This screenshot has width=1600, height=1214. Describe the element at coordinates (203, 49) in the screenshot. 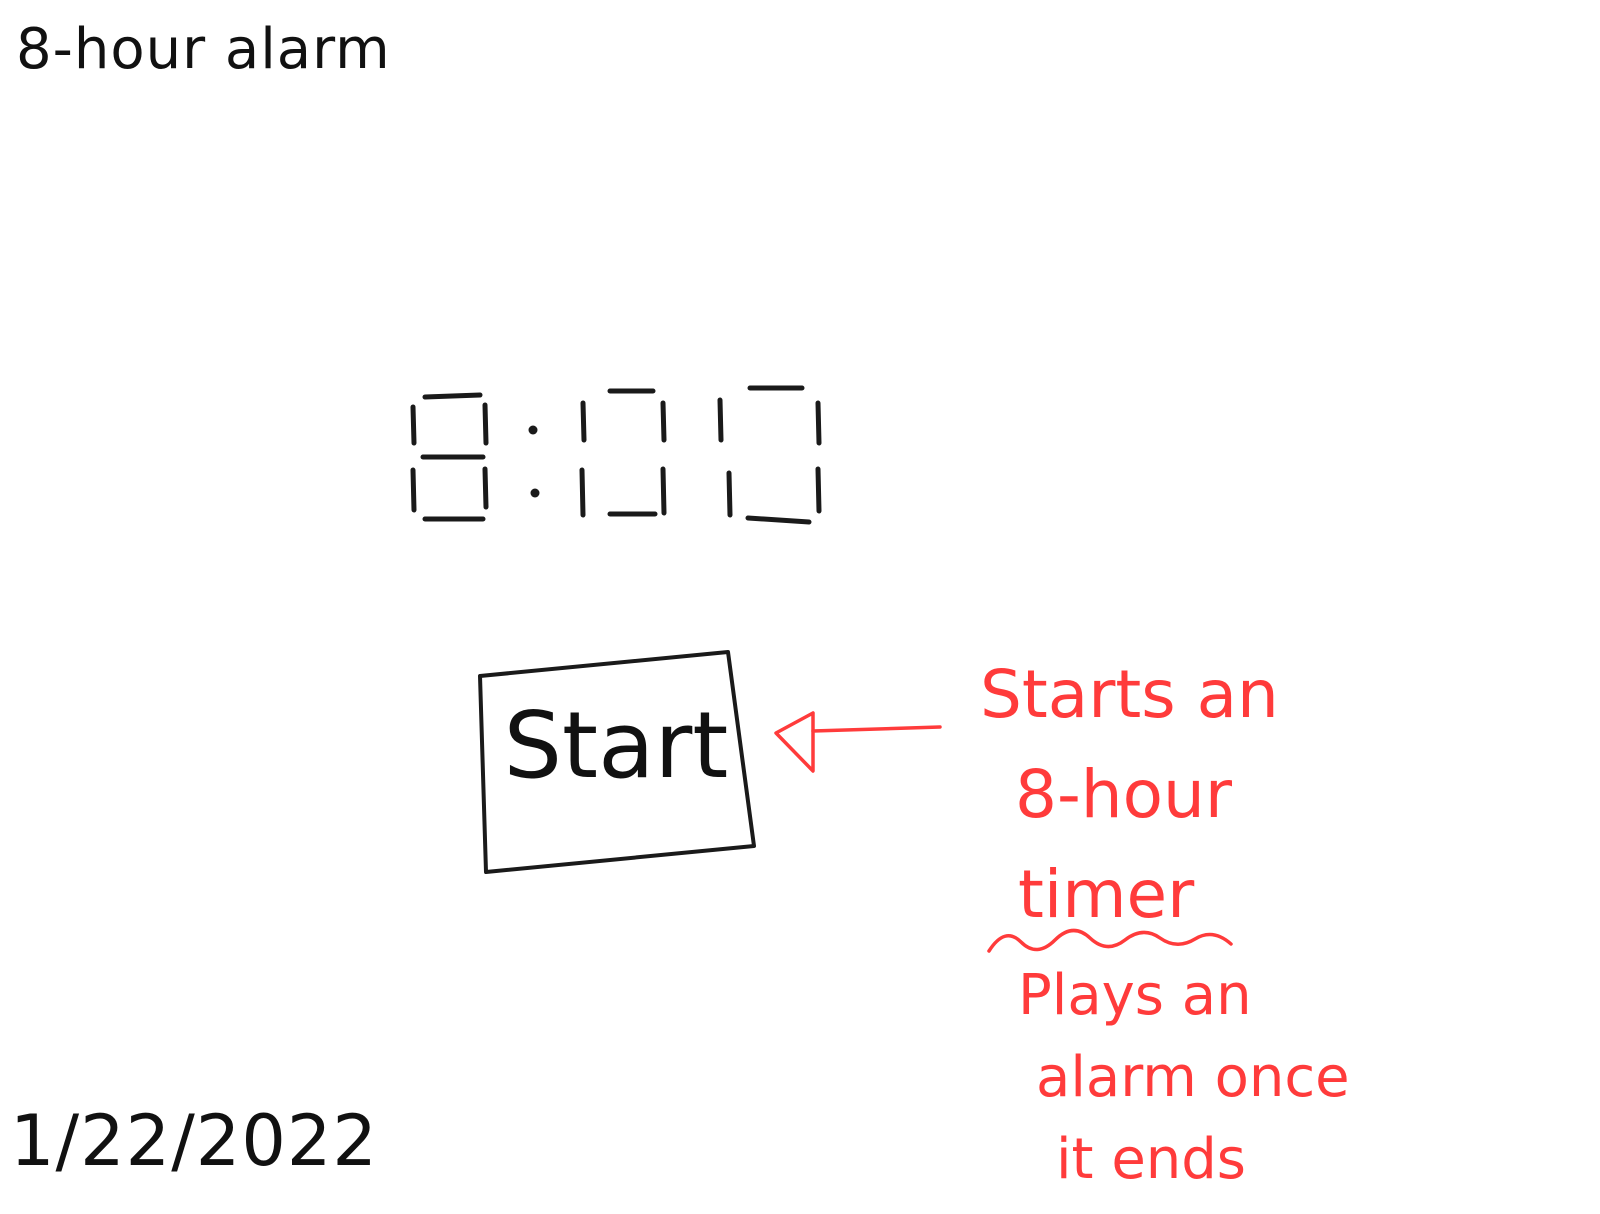

I see `app-title: 8-hour alarm` at that location.